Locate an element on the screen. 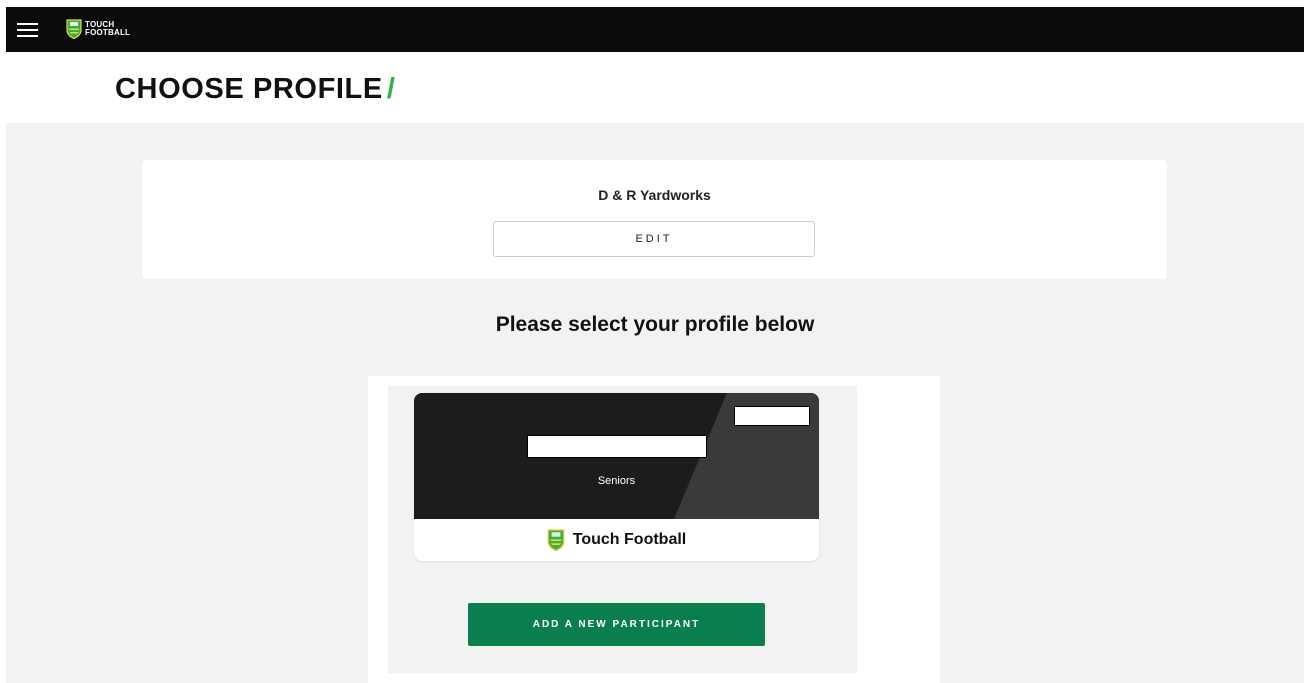 The width and height of the screenshot is (1304, 683). profile-card-footer: Touch Football is located at coordinates (616, 540).